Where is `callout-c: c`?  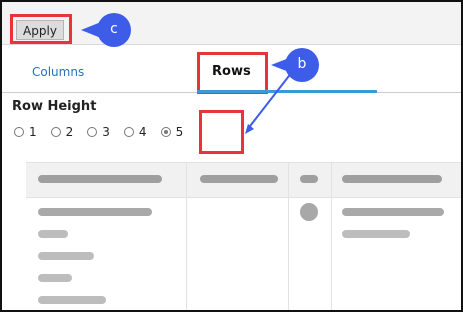
callout-c: c is located at coordinates (106, 30).